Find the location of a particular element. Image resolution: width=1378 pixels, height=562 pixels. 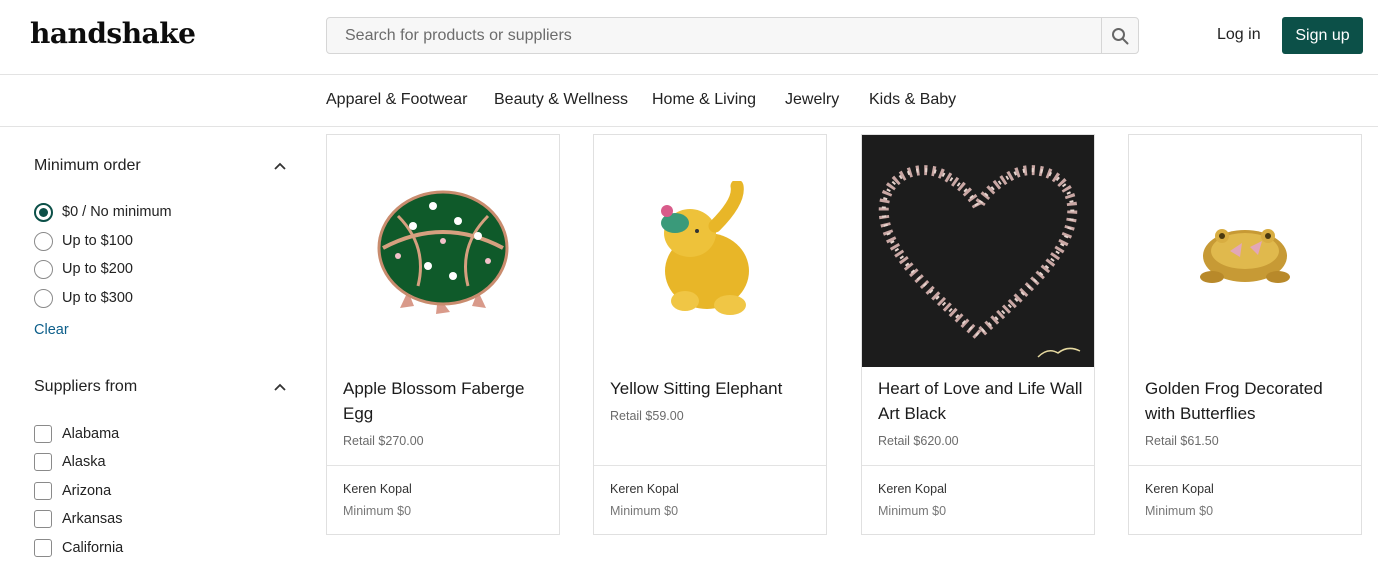

supplier-option-california: California is located at coordinates (78, 548).